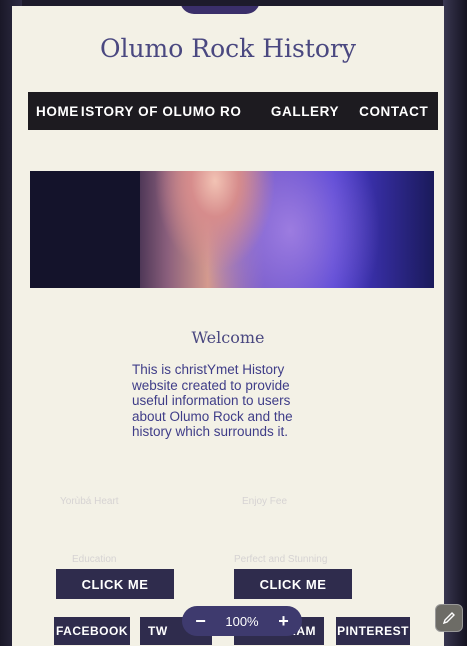 This screenshot has width=467, height=646. Describe the element at coordinates (265, 501) in the screenshot. I see `feature-label: Enjoy Fee` at that location.